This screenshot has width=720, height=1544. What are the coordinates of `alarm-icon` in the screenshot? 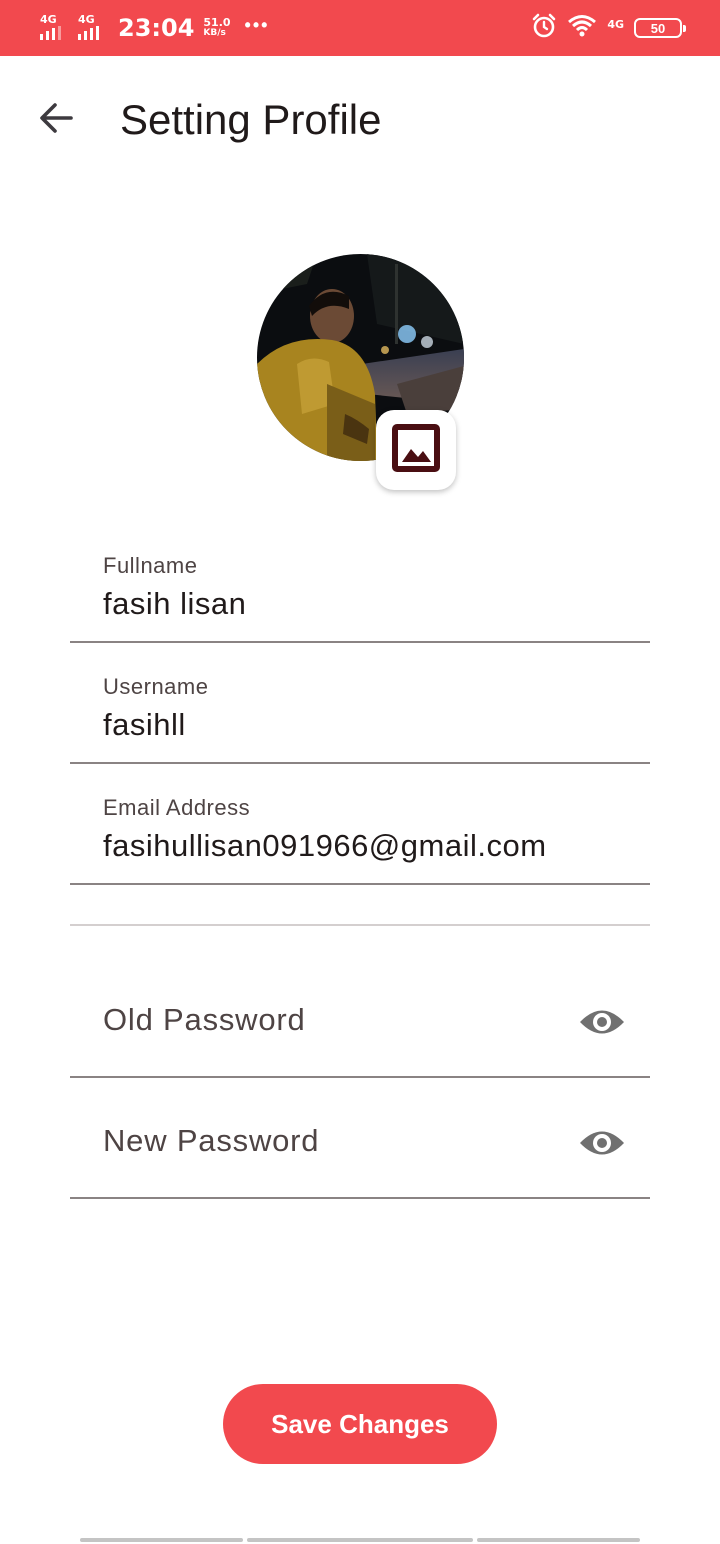 It's located at (544, 28).